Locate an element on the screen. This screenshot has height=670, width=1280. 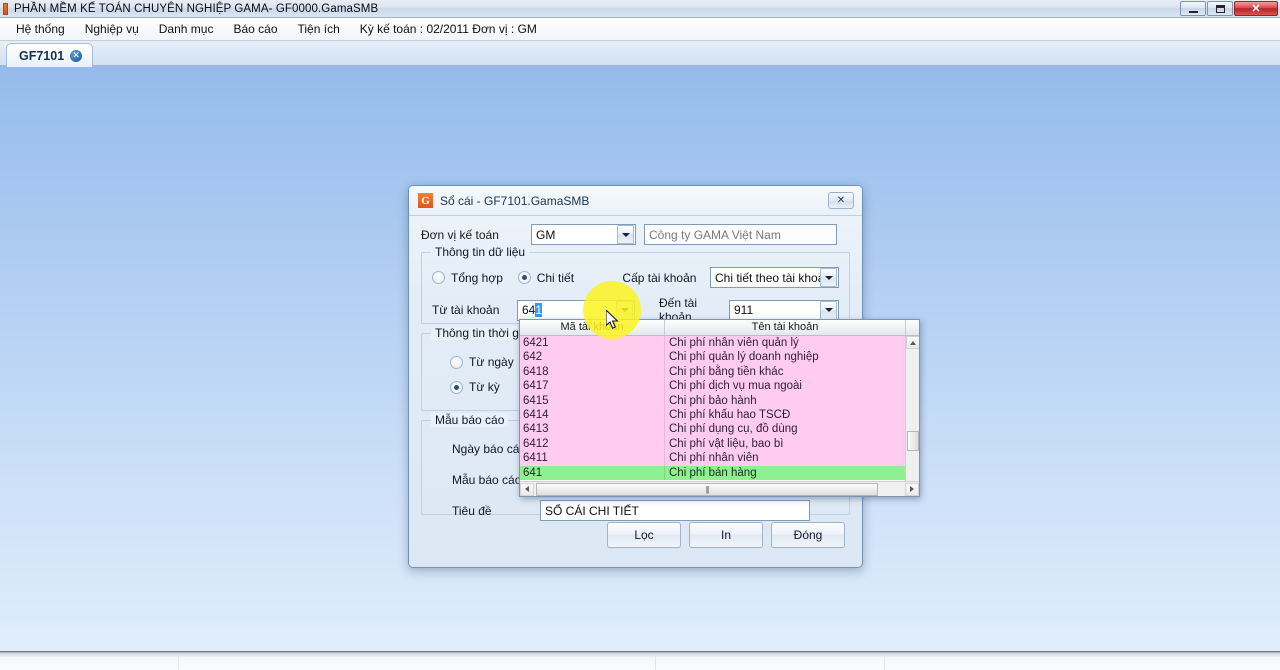
account-code-cell: 6413 is located at coordinates (592, 429).